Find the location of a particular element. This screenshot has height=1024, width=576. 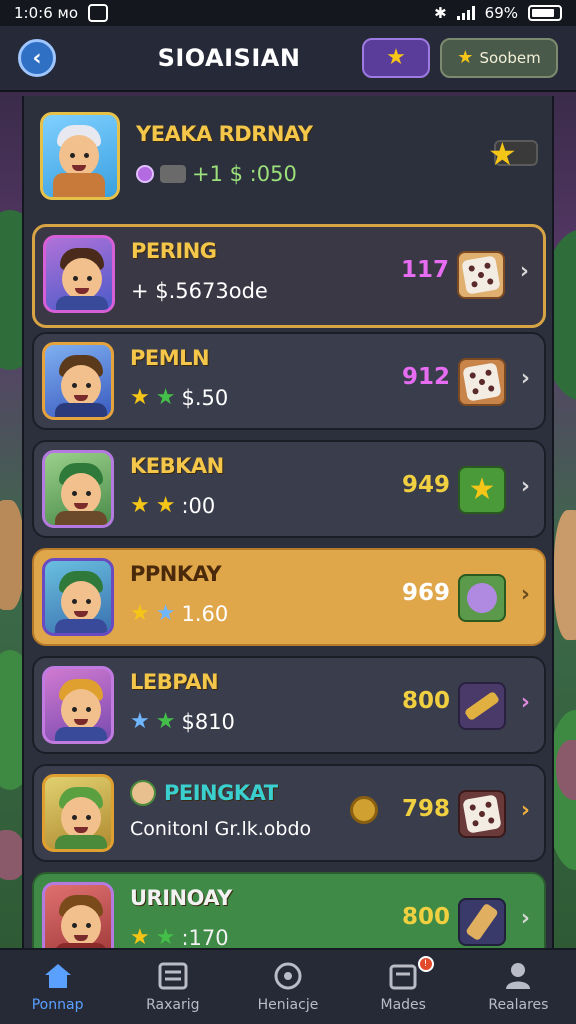

list-icon is located at coordinates (173, 976).